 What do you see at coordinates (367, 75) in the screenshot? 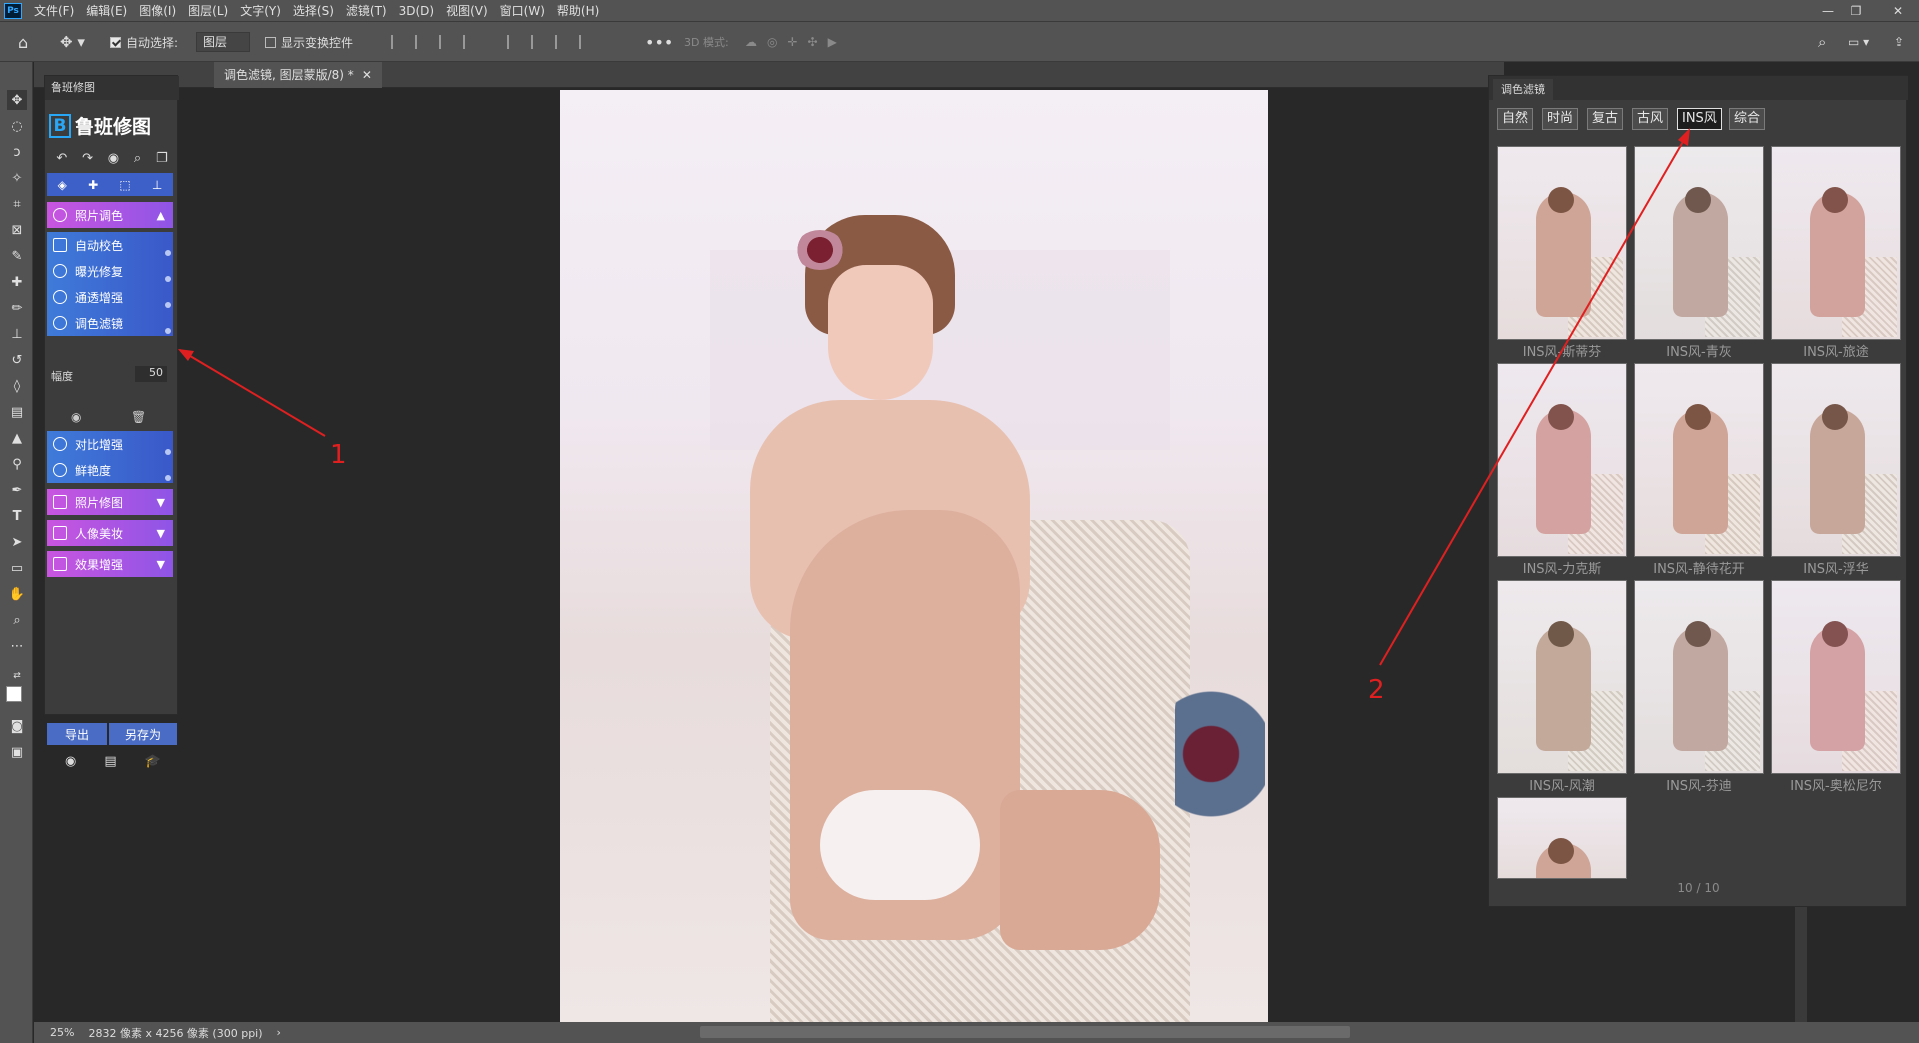
I see `close-tab-icon: ✕` at bounding box center [367, 75].